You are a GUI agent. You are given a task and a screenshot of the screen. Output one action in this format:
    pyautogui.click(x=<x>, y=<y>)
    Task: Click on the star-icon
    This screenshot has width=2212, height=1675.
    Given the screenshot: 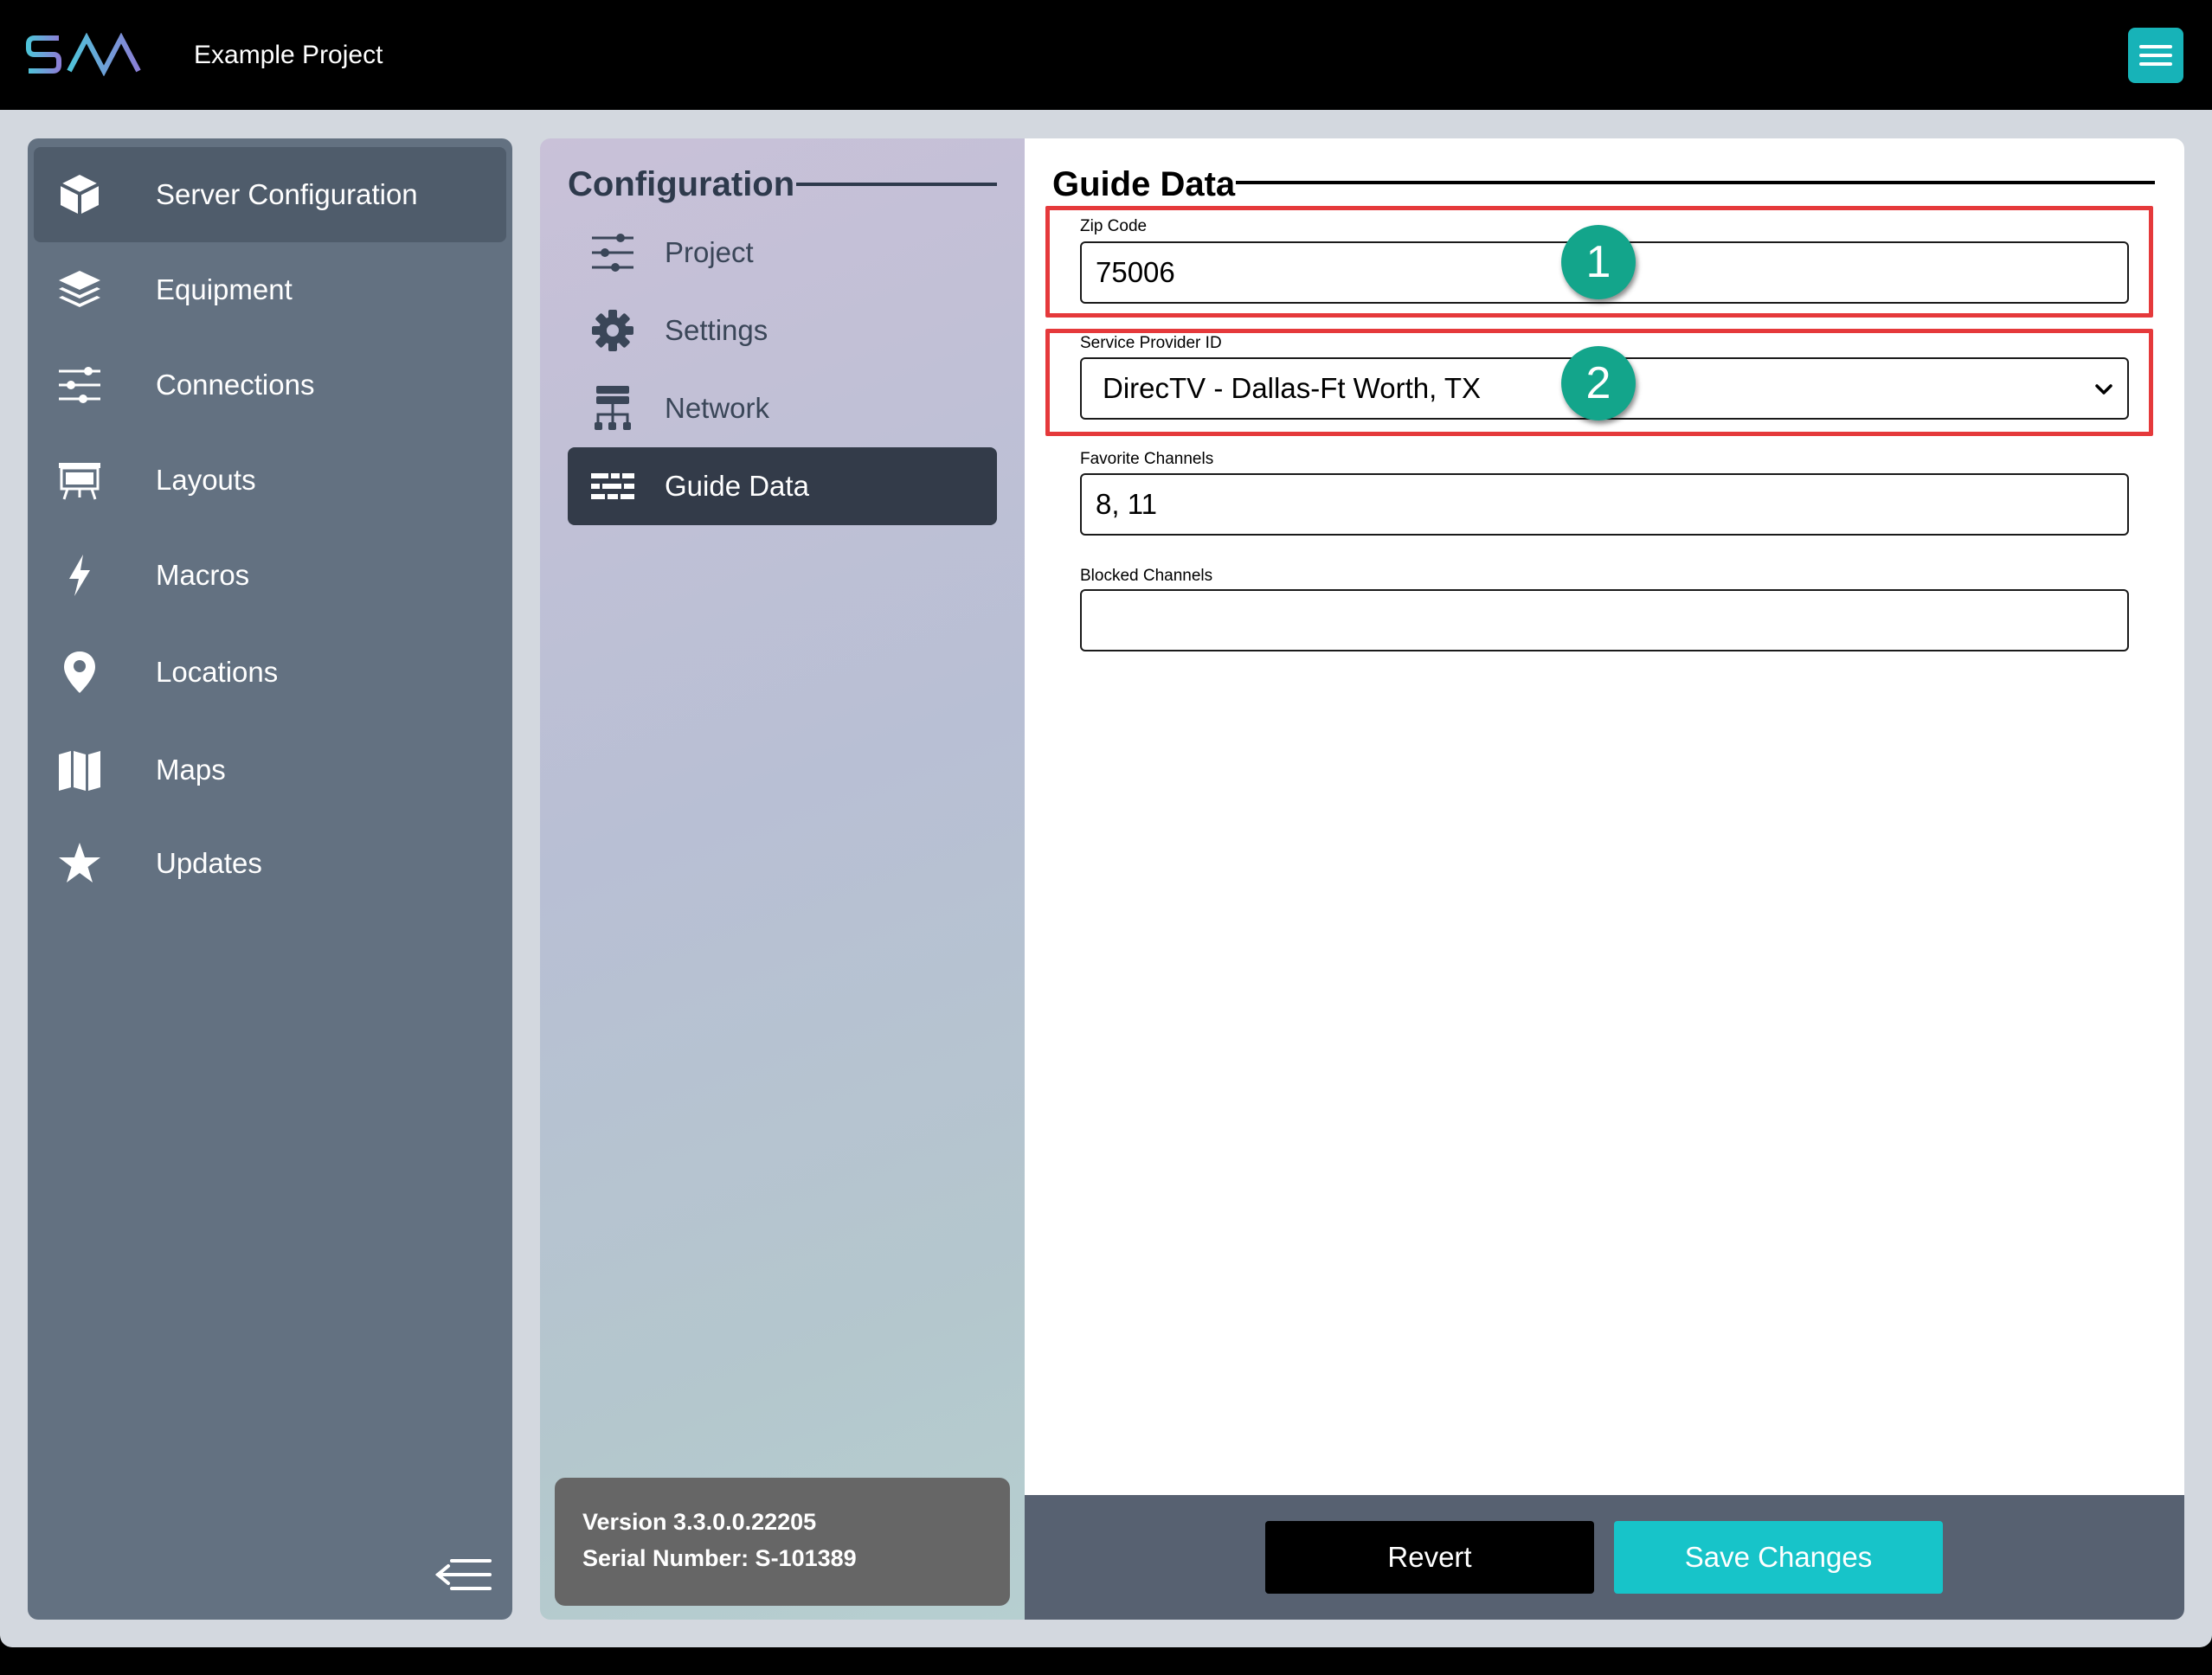 What is the action you would take?
    pyautogui.click(x=80, y=863)
    